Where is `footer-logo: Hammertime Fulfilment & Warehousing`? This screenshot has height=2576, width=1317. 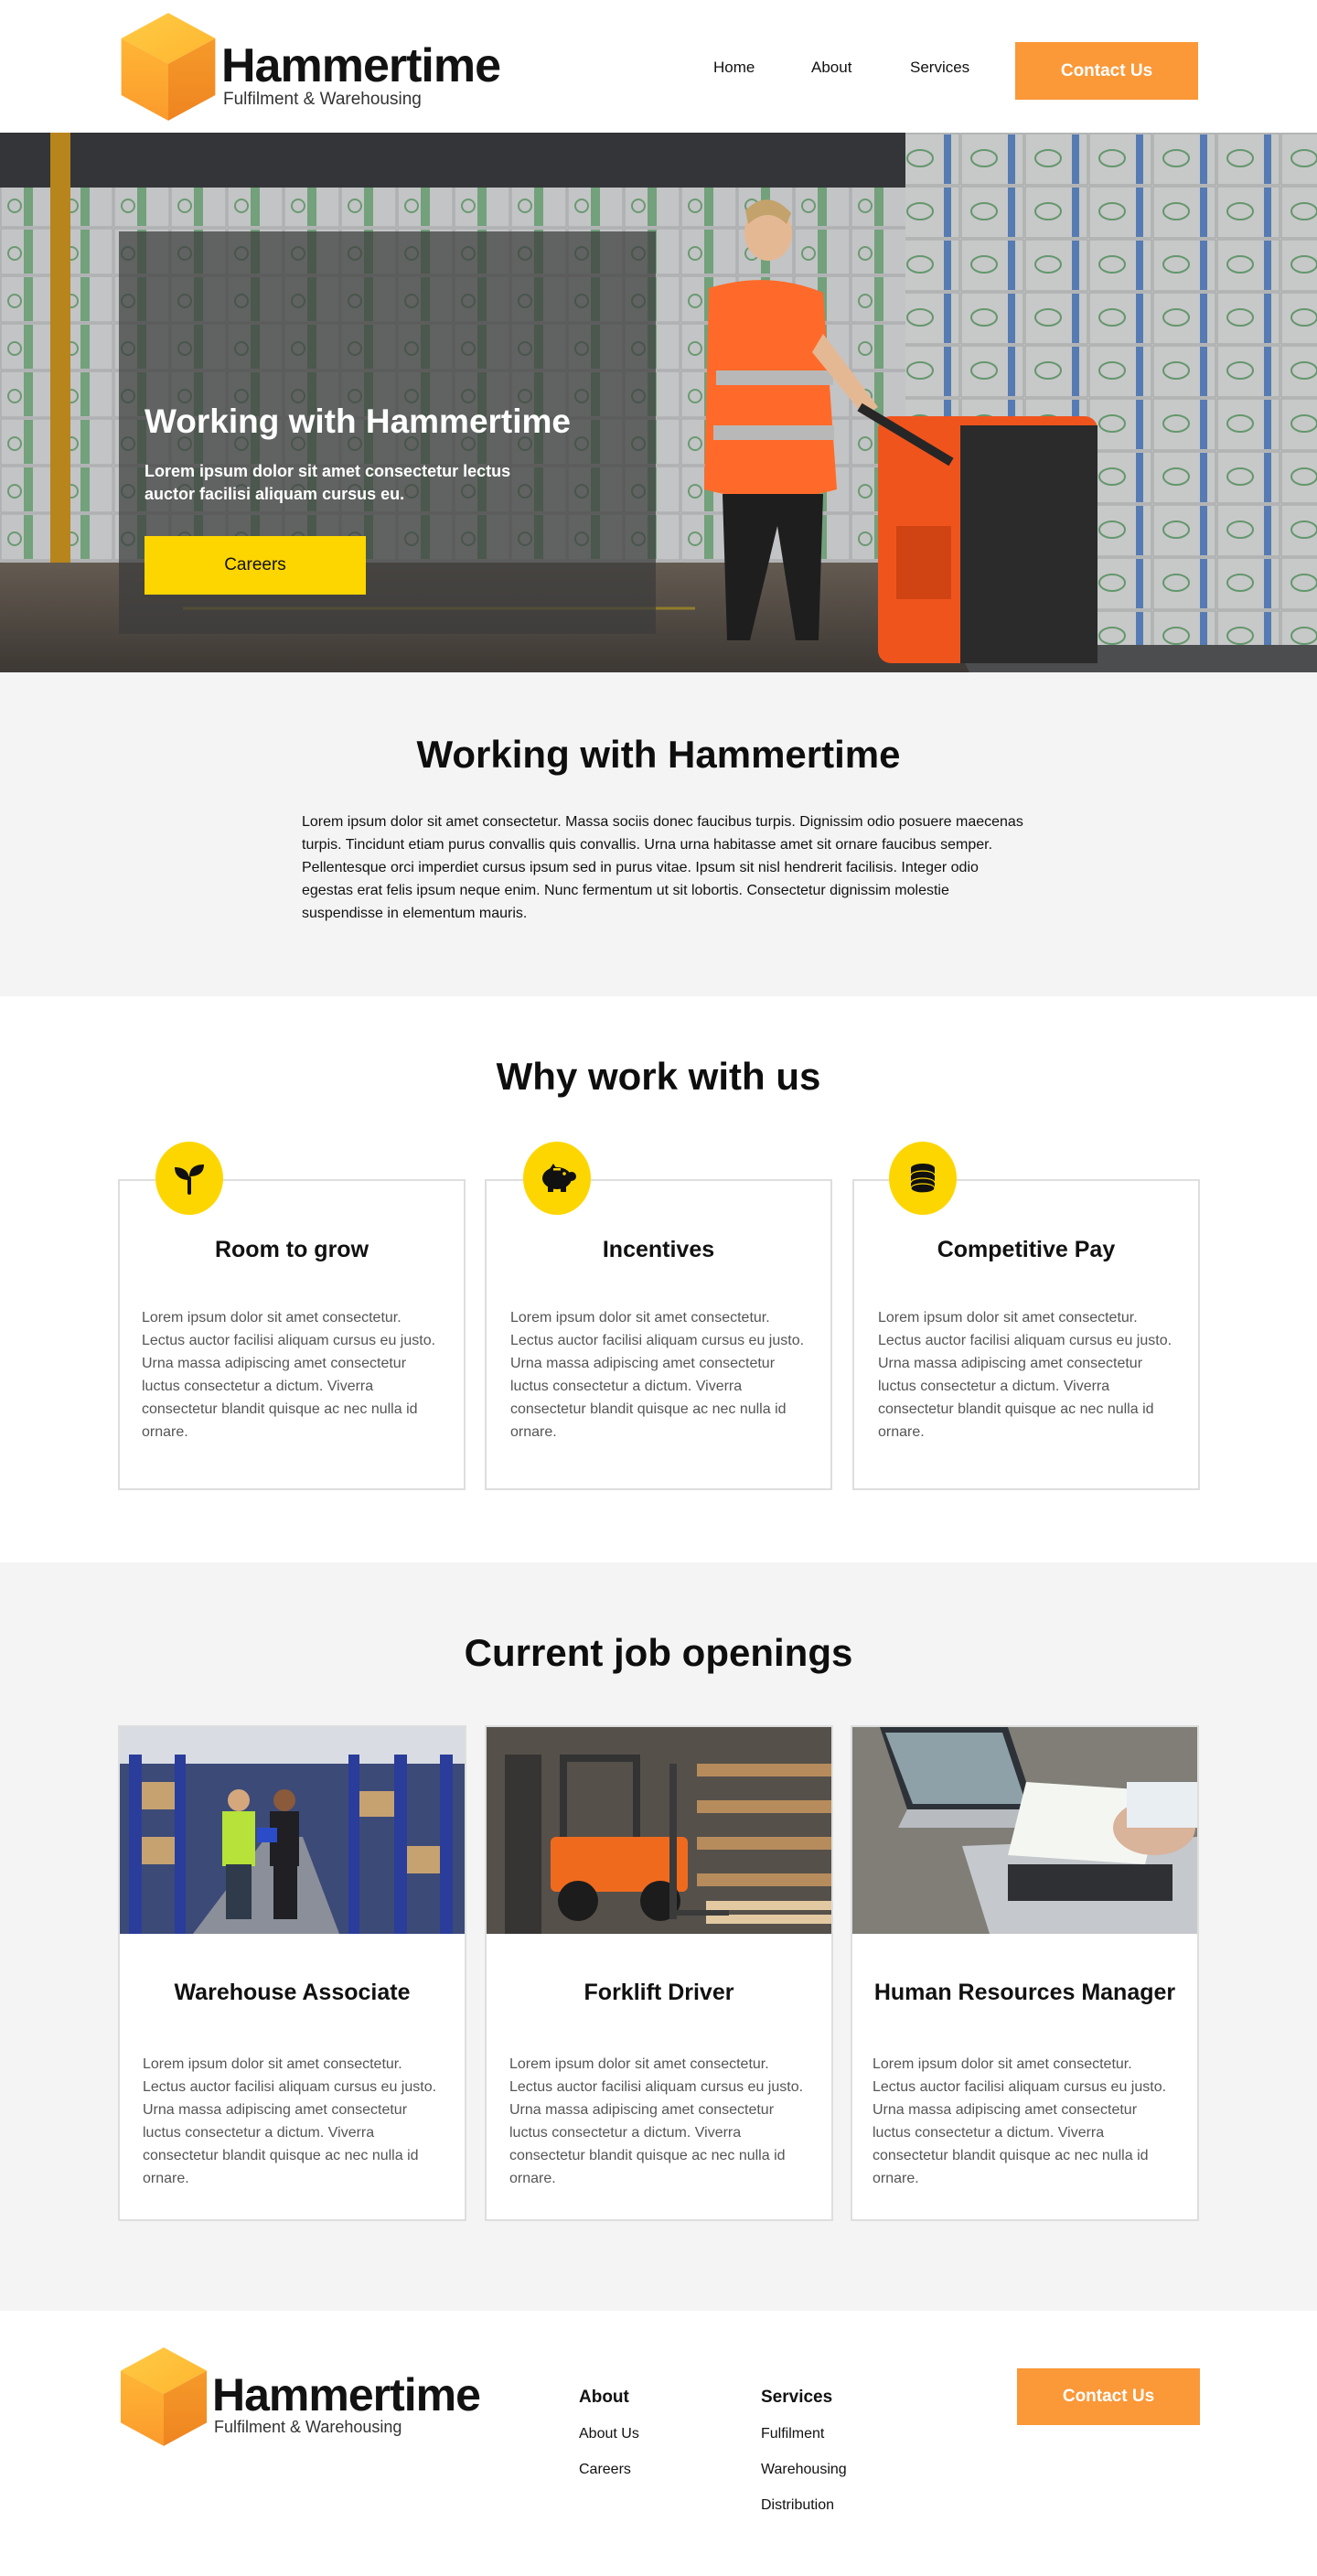
footer-logo: Hammertime Fulfilment & Warehousing is located at coordinates (311, 2397).